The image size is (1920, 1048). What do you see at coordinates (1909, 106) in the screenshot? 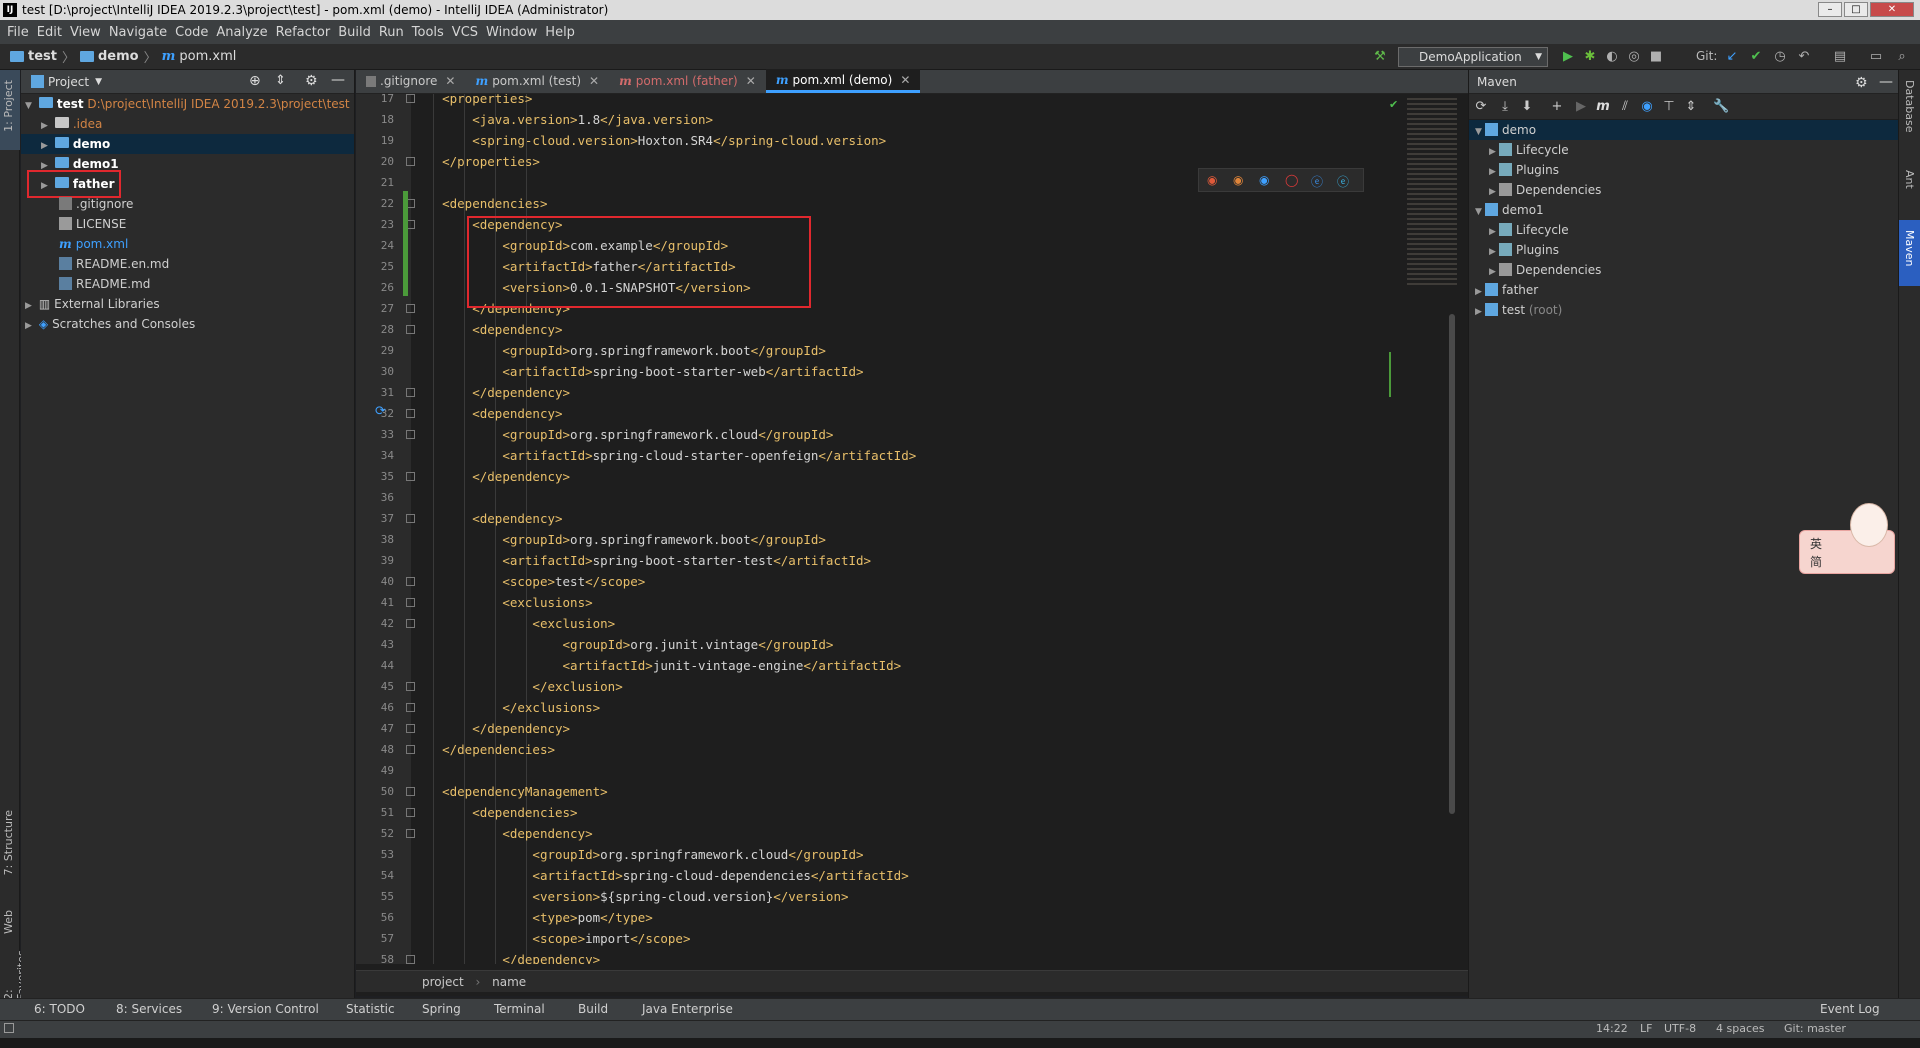
I see `tab-database: Database` at bounding box center [1909, 106].